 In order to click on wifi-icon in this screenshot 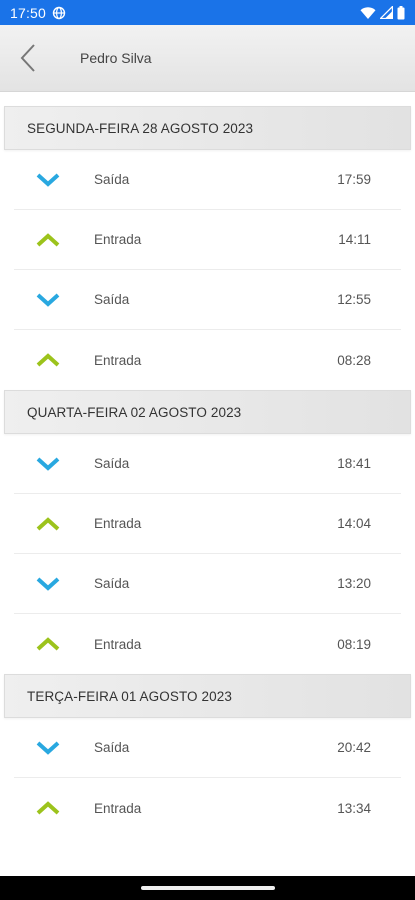, I will do `click(368, 12)`.